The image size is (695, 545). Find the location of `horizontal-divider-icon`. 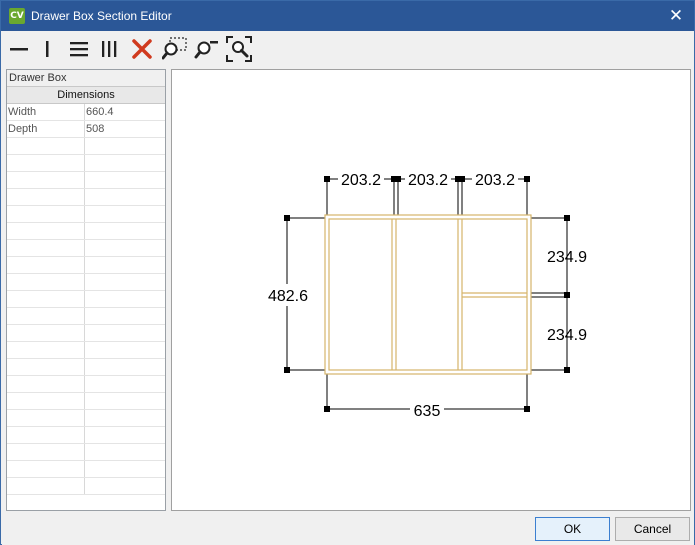

horizontal-divider-icon is located at coordinates (19, 49).